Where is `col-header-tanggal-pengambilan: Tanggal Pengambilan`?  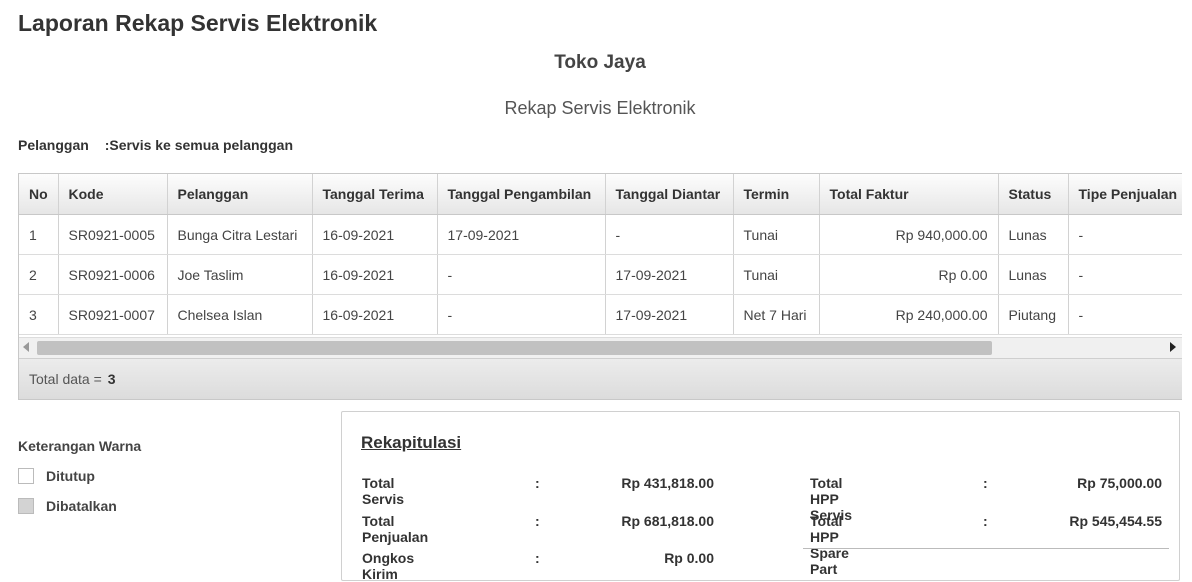 col-header-tanggal-pengambilan: Tanggal Pengambilan is located at coordinates (521, 194).